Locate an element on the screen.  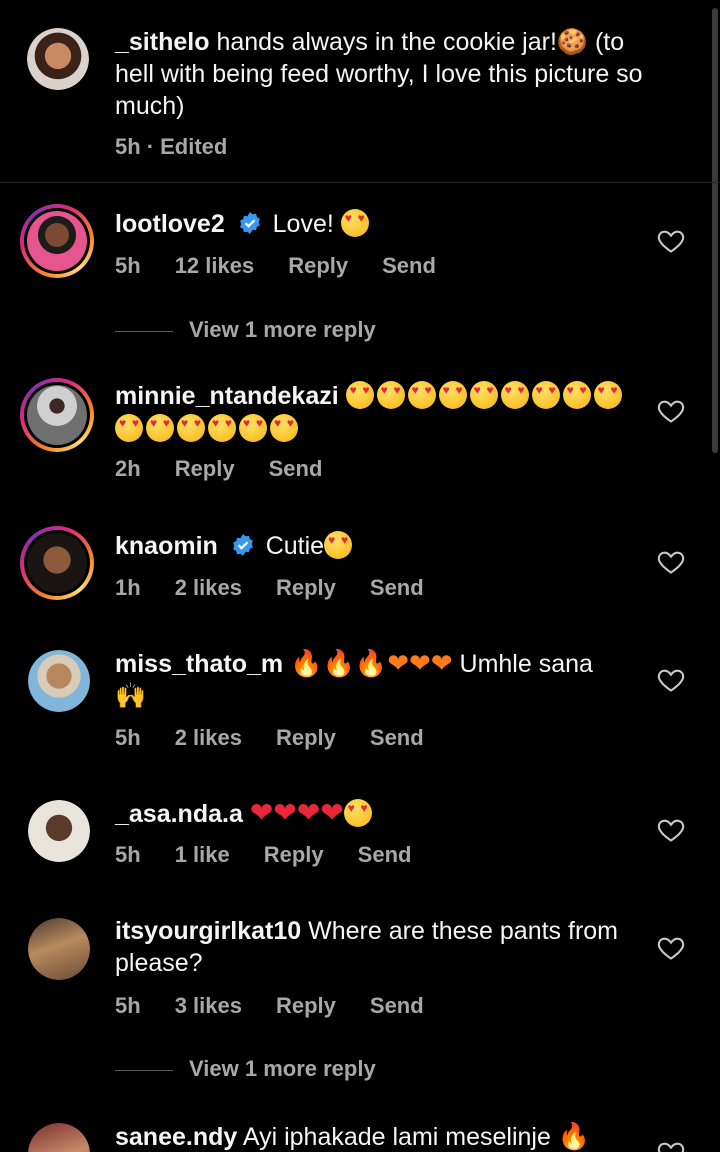
comment-username: sanee.ndy is located at coordinates (176, 1137).